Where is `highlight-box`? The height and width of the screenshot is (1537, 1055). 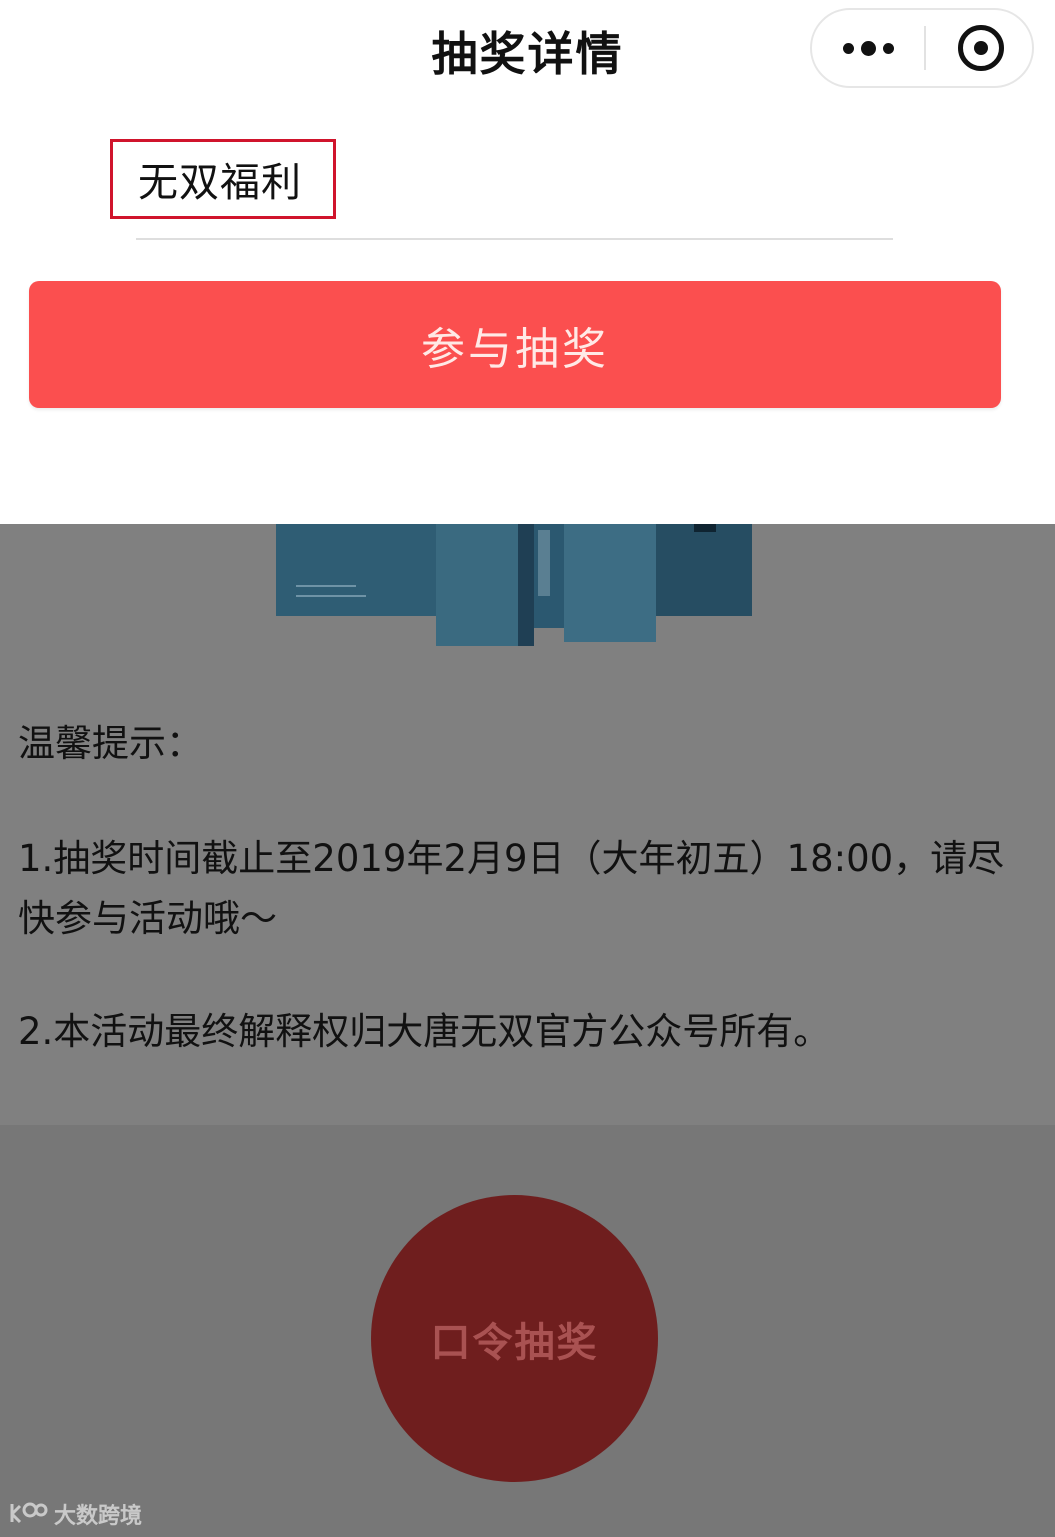 highlight-box is located at coordinates (223, 179).